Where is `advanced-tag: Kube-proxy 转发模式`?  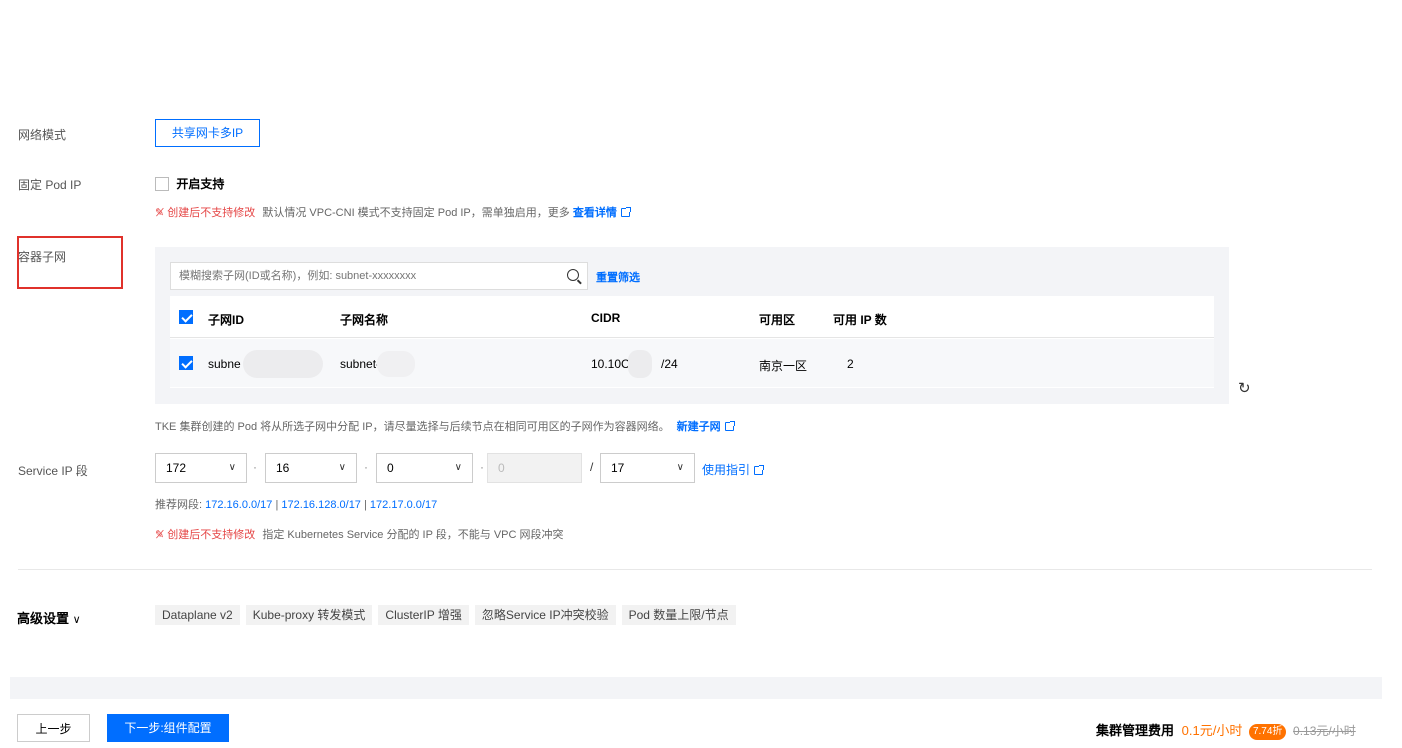
advanced-tag: Kube-proxy 转发模式 is located at coordinates (309, 615).